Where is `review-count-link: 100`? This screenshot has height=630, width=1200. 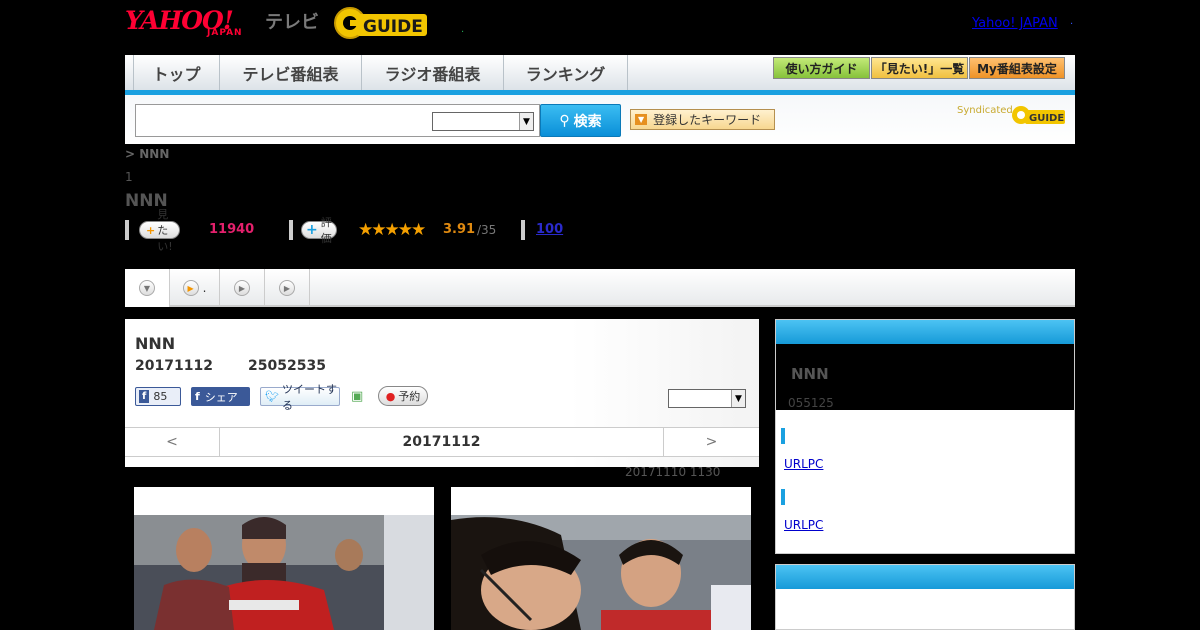 review-count-link: 100 is located at coordinates (549, 229).